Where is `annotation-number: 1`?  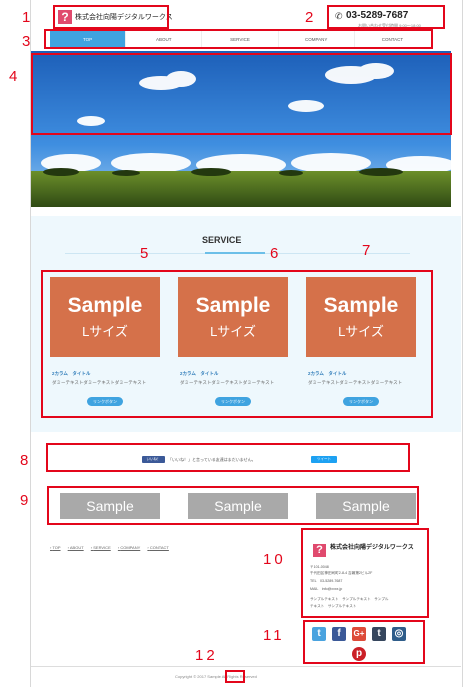 annotation-number: 1 is located at coordinates (26, 17).